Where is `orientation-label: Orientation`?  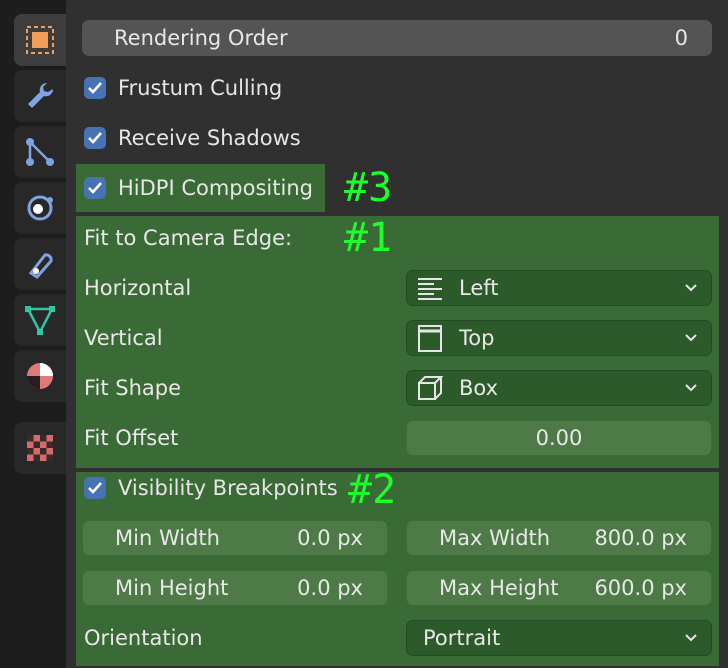 orientation-label: Orientation is located at coordinates (143, 638).